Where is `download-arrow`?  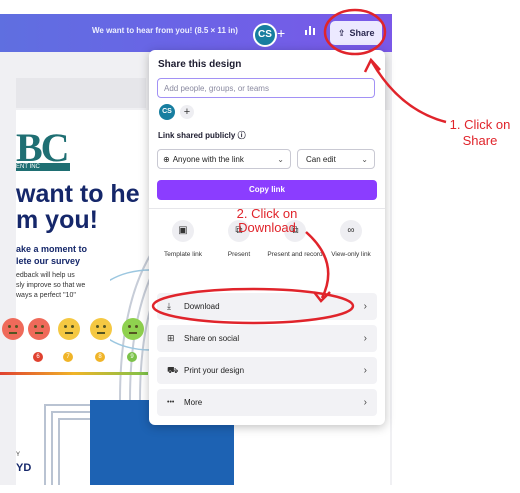
download-arrow is located at coordinates (317, 265).